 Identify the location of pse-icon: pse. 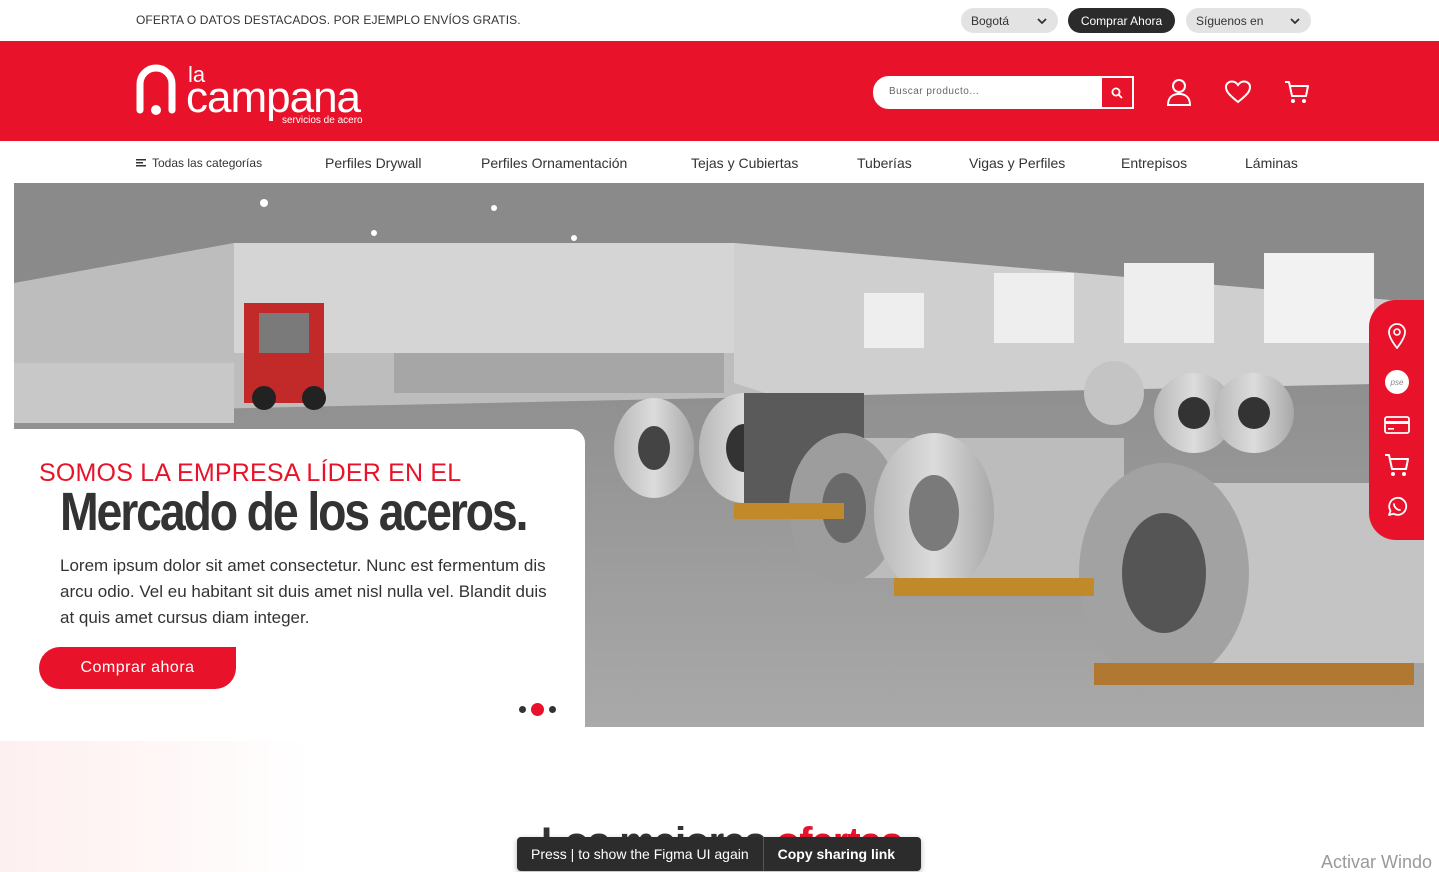
(1397, 382).